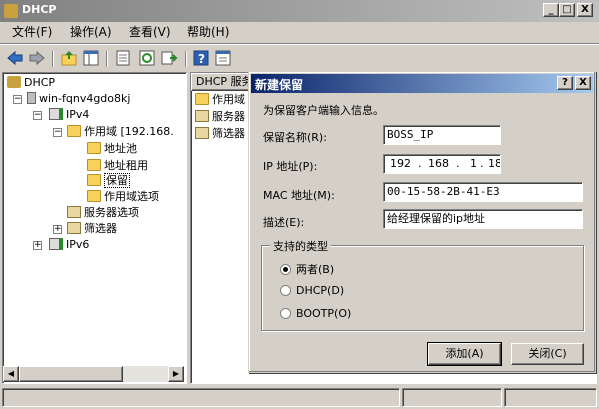 The width and height of the screenshot is (599, 409). I want to click on ip-octet: 192, so click(400, 164).